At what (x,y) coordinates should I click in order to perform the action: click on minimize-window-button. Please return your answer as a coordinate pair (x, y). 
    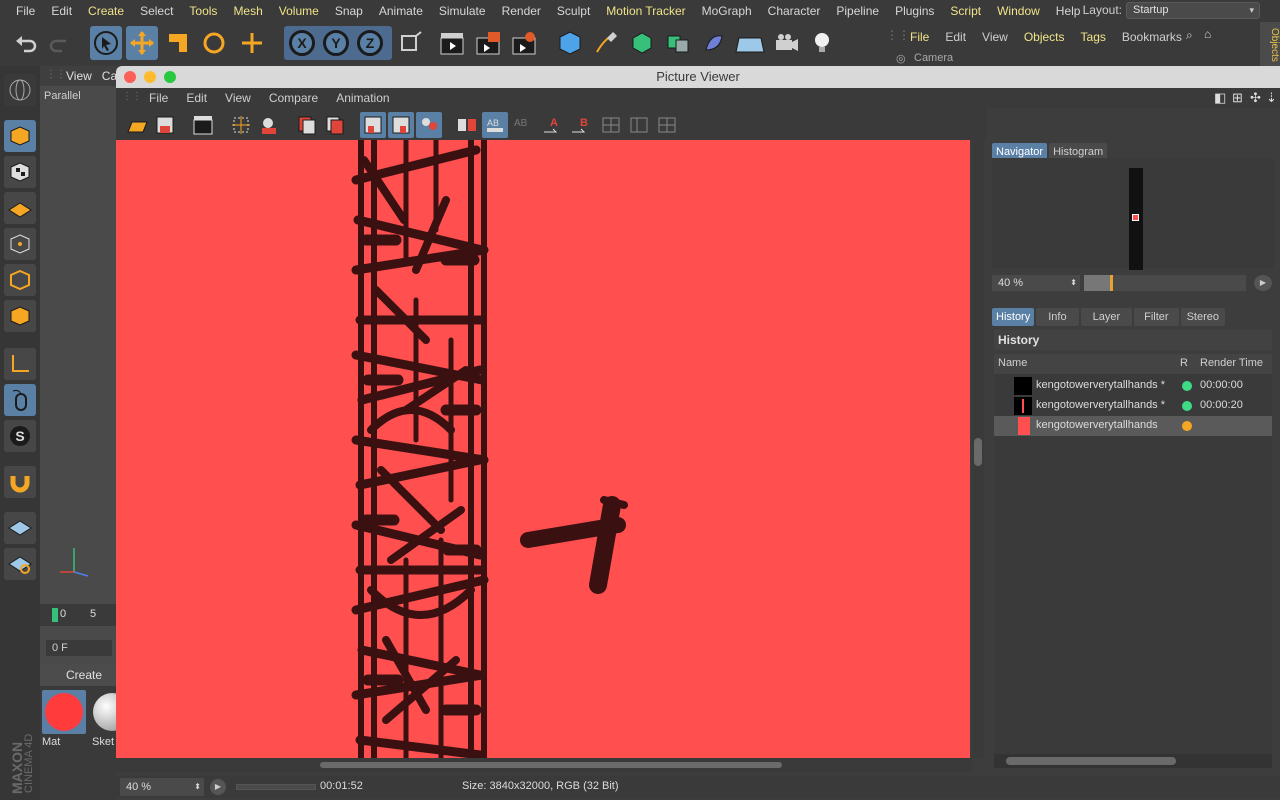
    Looking at the image, I should click on (150, 77).